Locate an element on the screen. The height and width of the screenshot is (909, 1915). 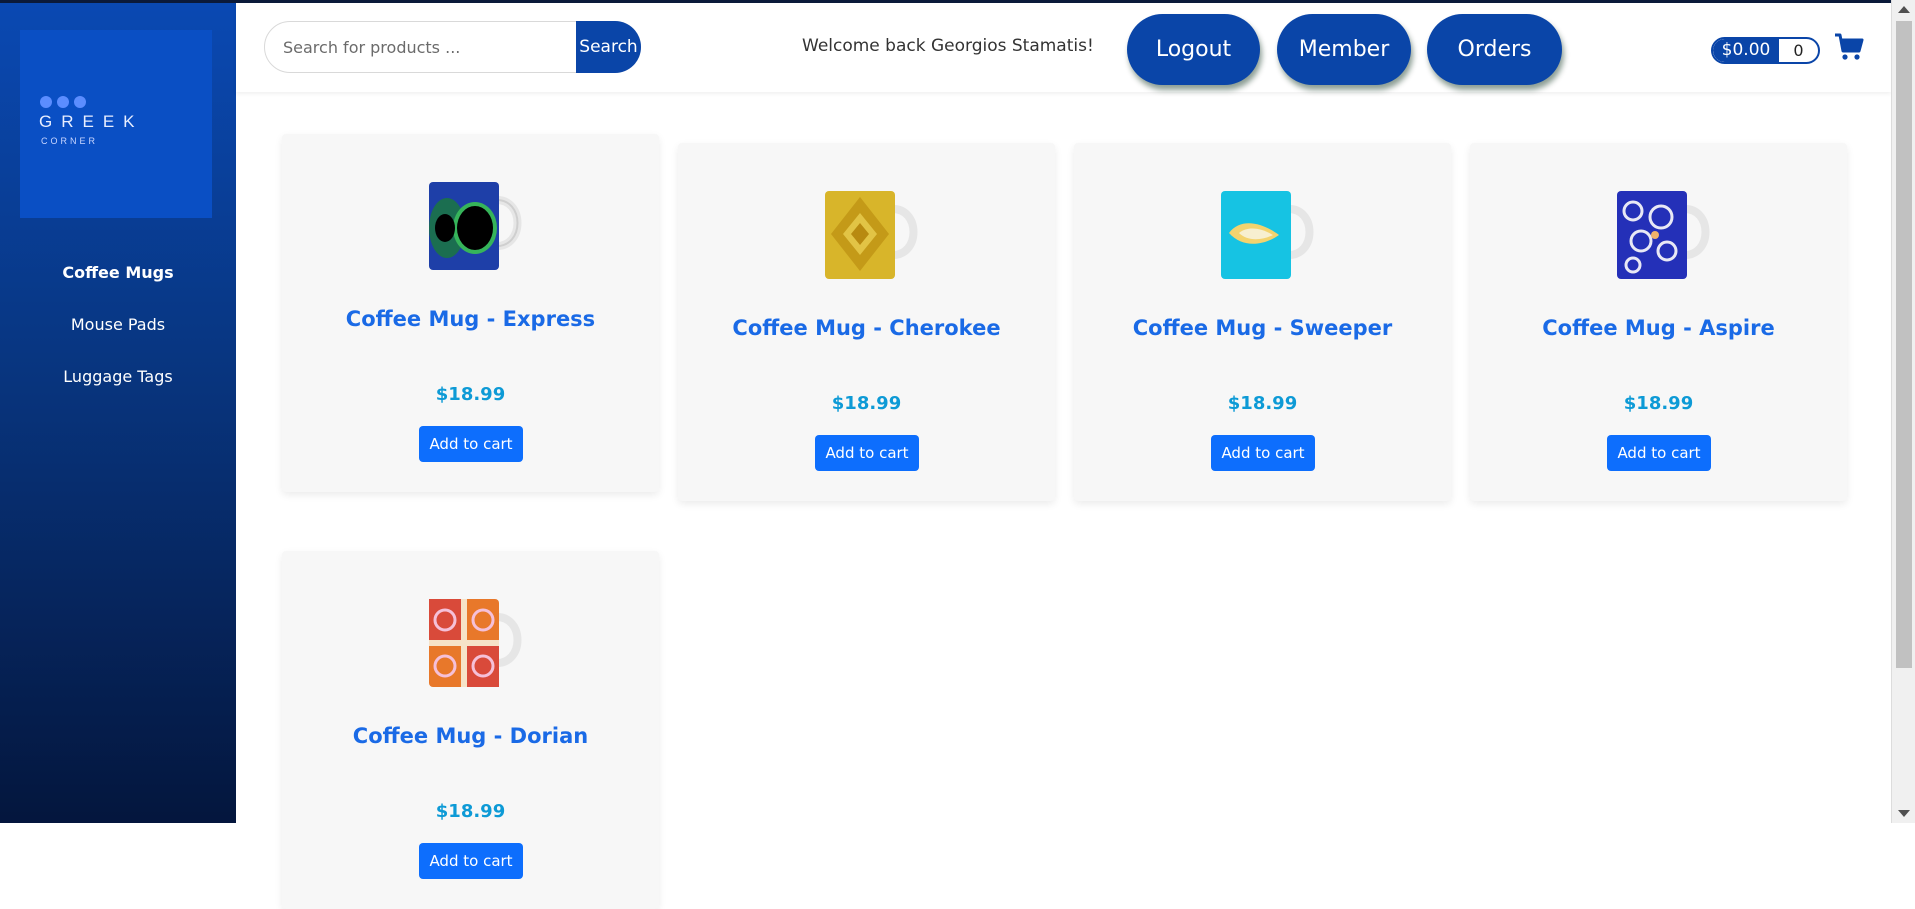
scroll-down-icon is located at coordinates (1904, 813).